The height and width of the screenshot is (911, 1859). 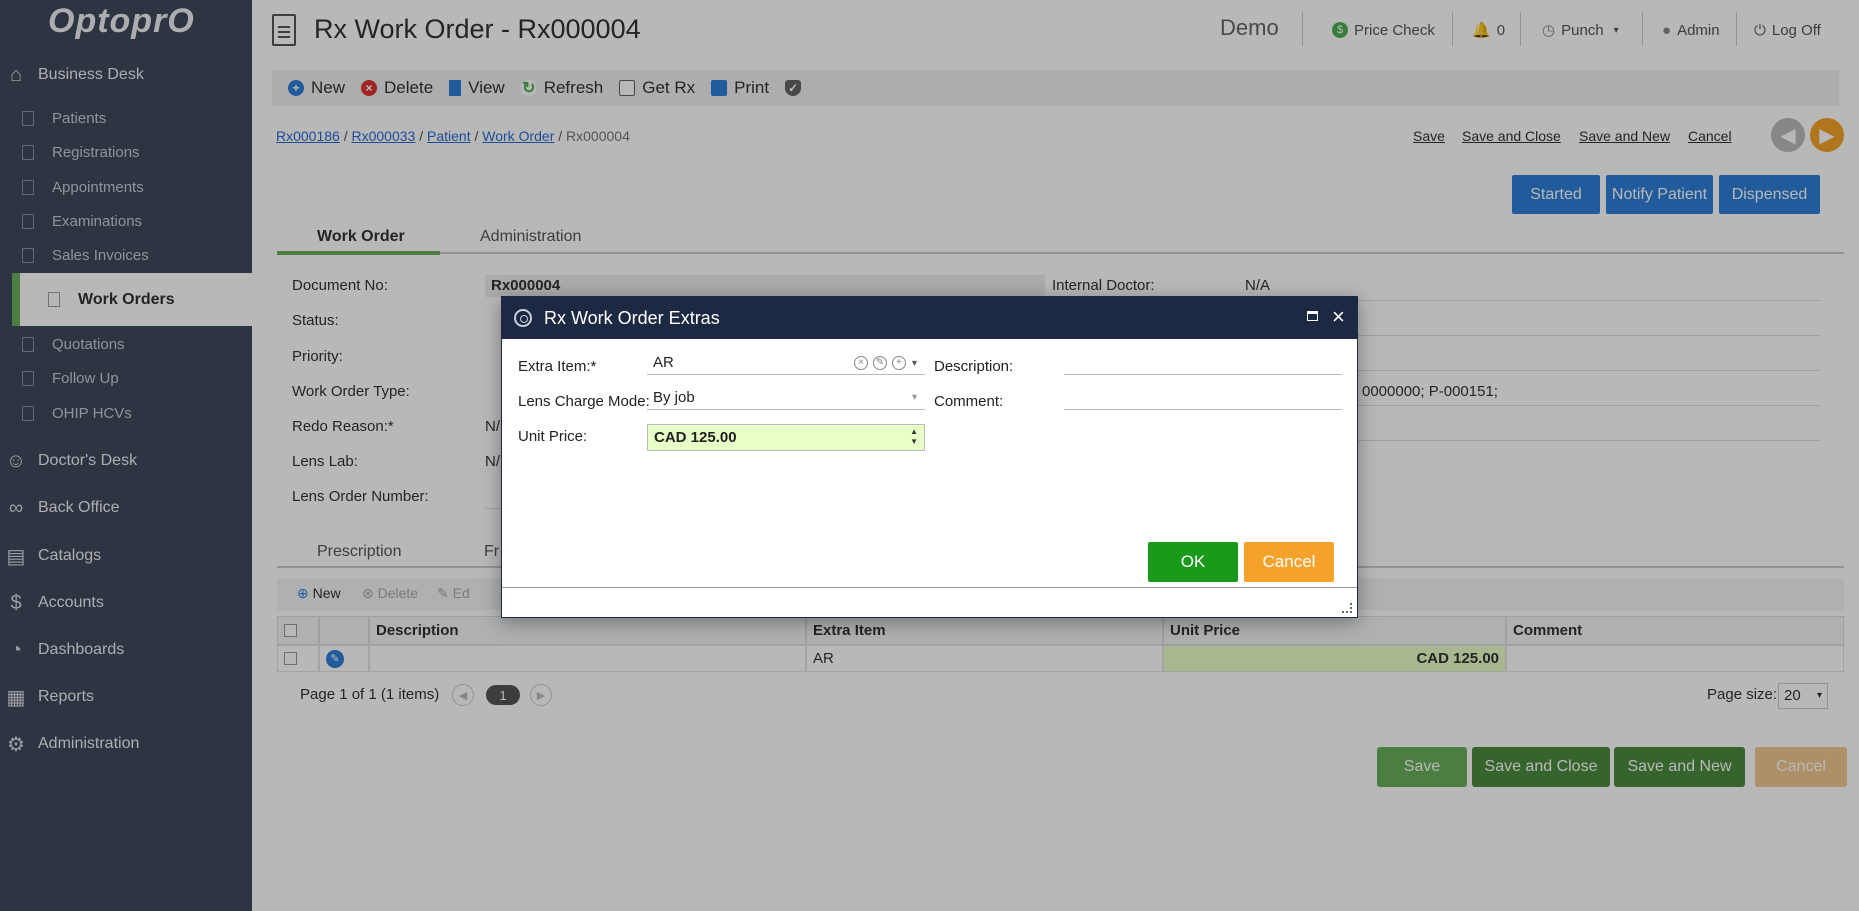 What do you see at coordinates (969, 401) in the screenshot?
I see `comment-label: Comment:` at bounding box center [969, 401].